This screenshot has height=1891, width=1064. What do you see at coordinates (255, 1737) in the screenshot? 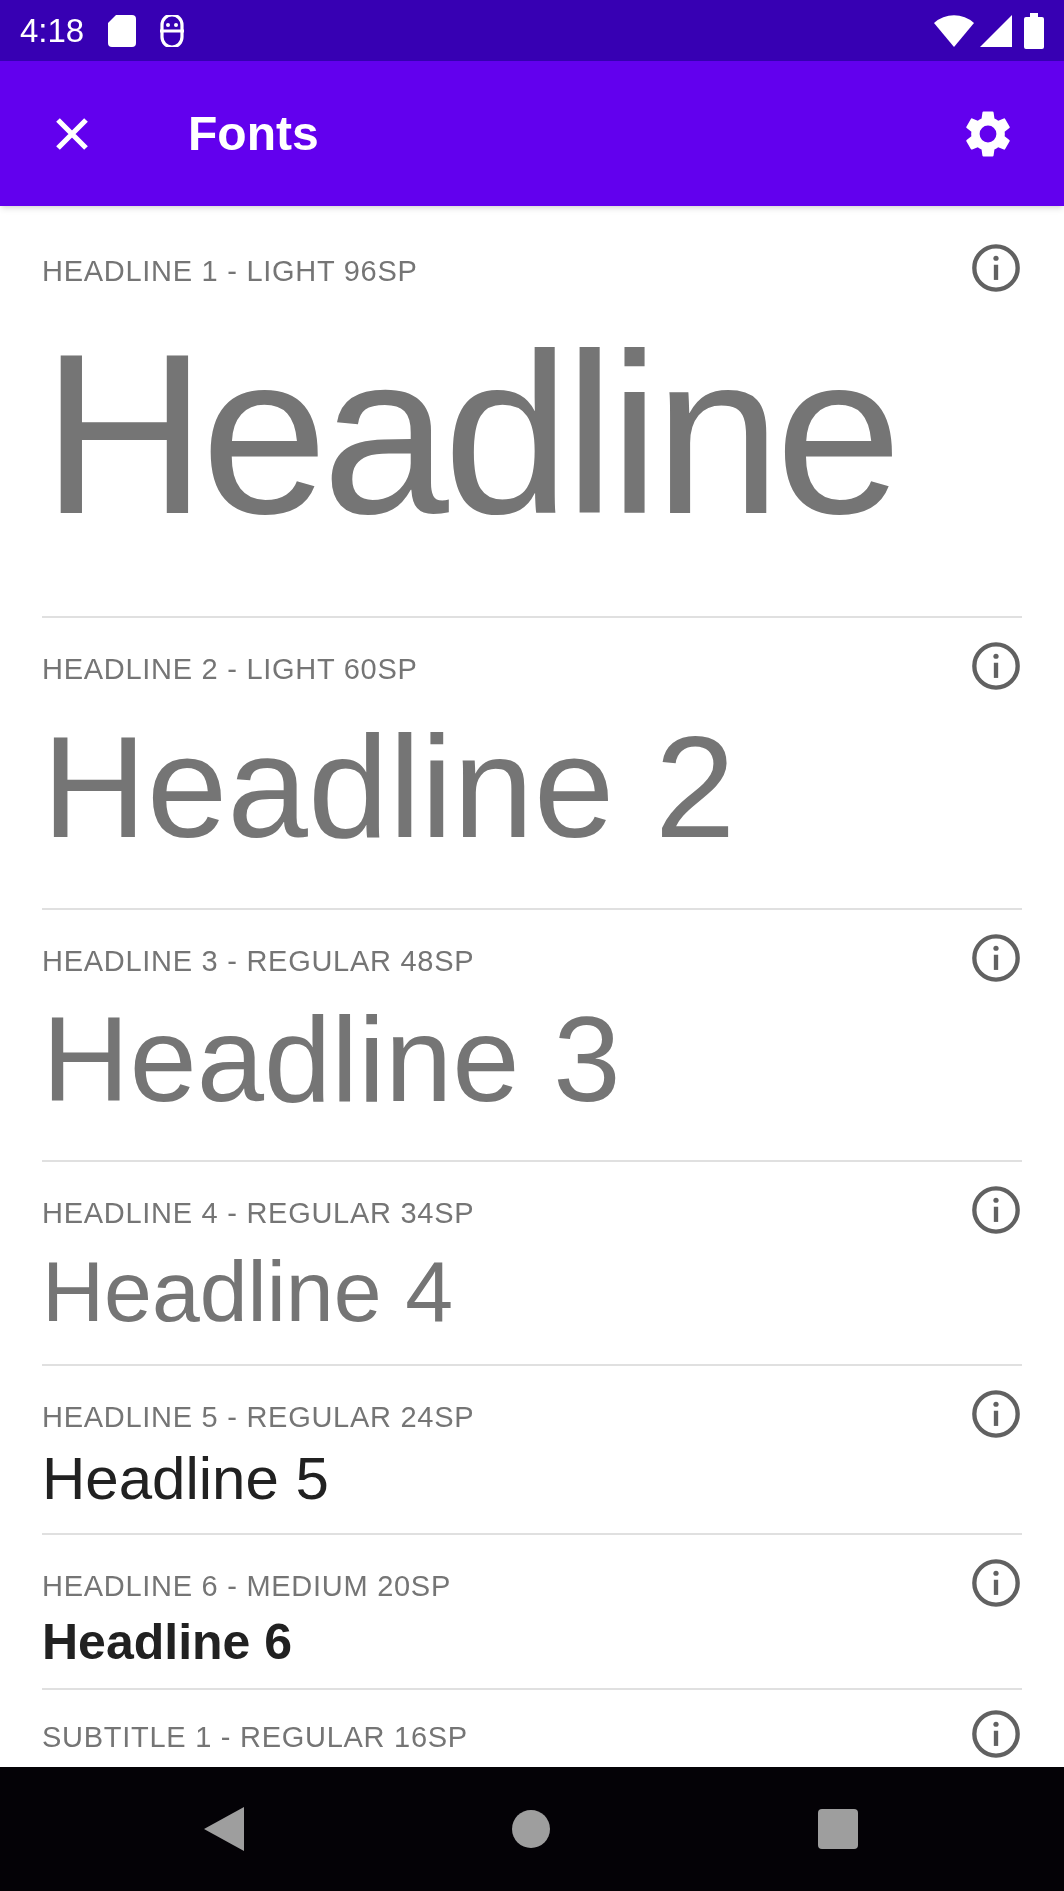
I see `style-label: SUBTITLE 1 - REGULAR 16SP` at bounding box center [255, 1737].